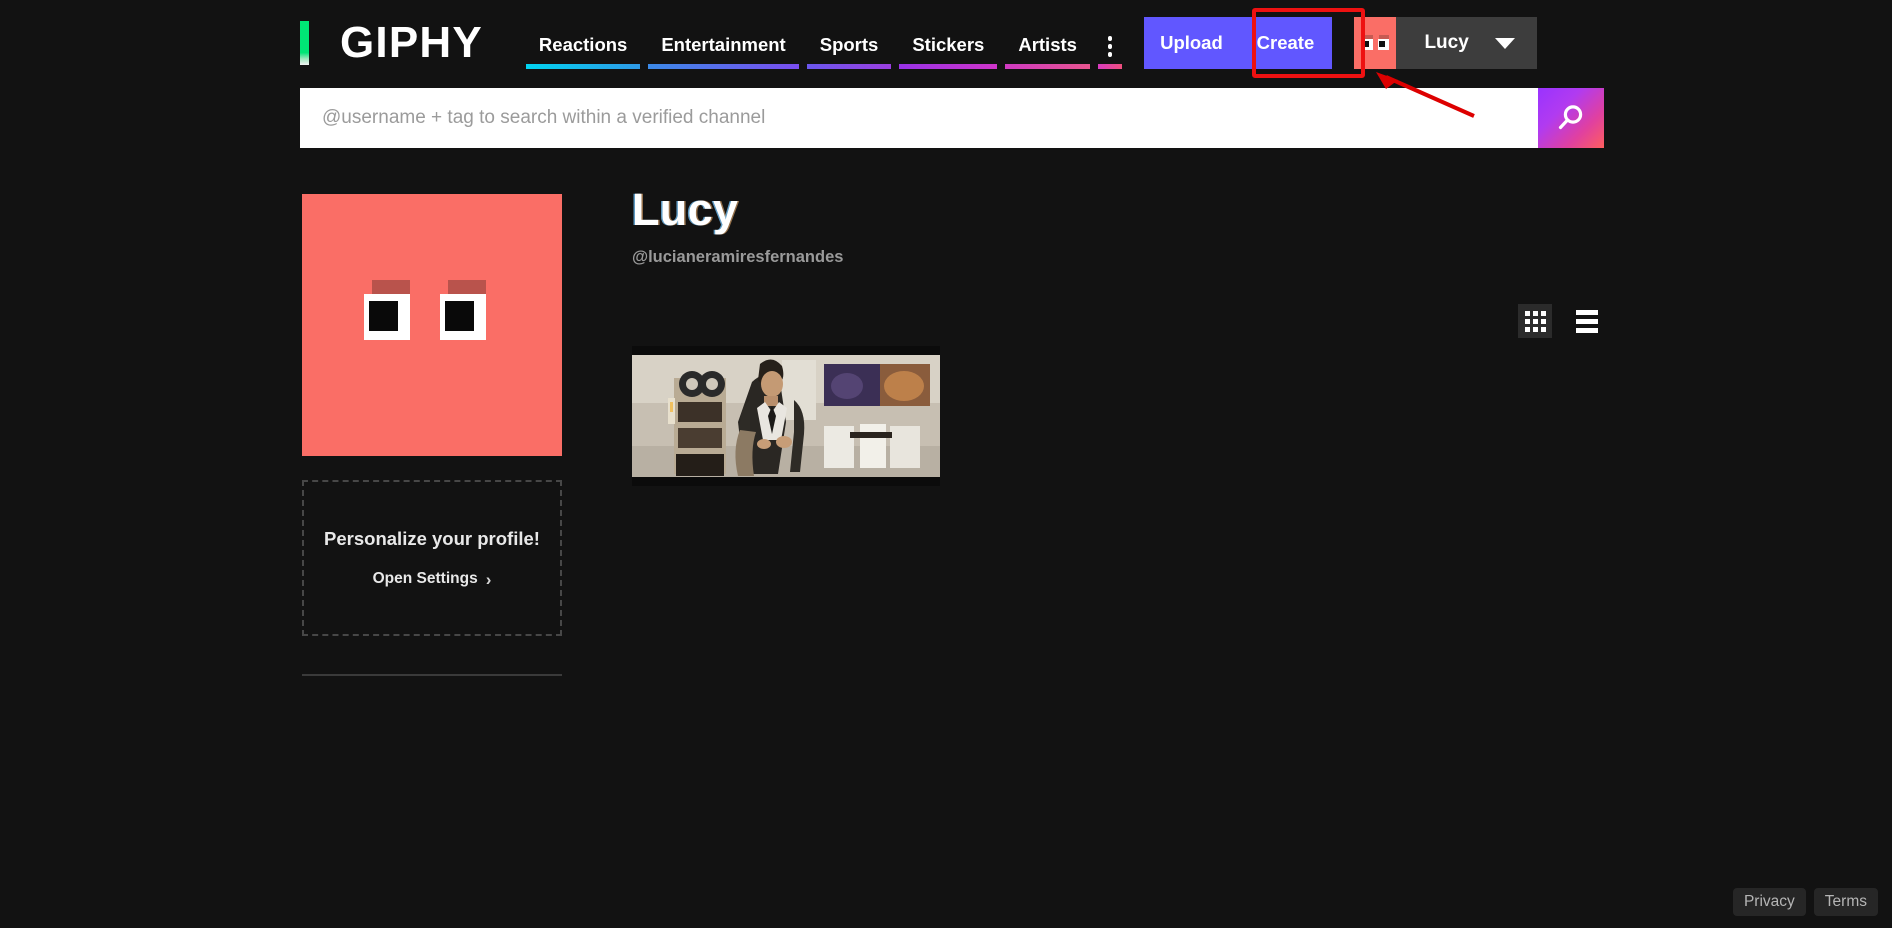  What do you see at coordinates (391, 287) in the screenshot?
I see `profile-avatar-brow-left` at bounding box center [391, 287].